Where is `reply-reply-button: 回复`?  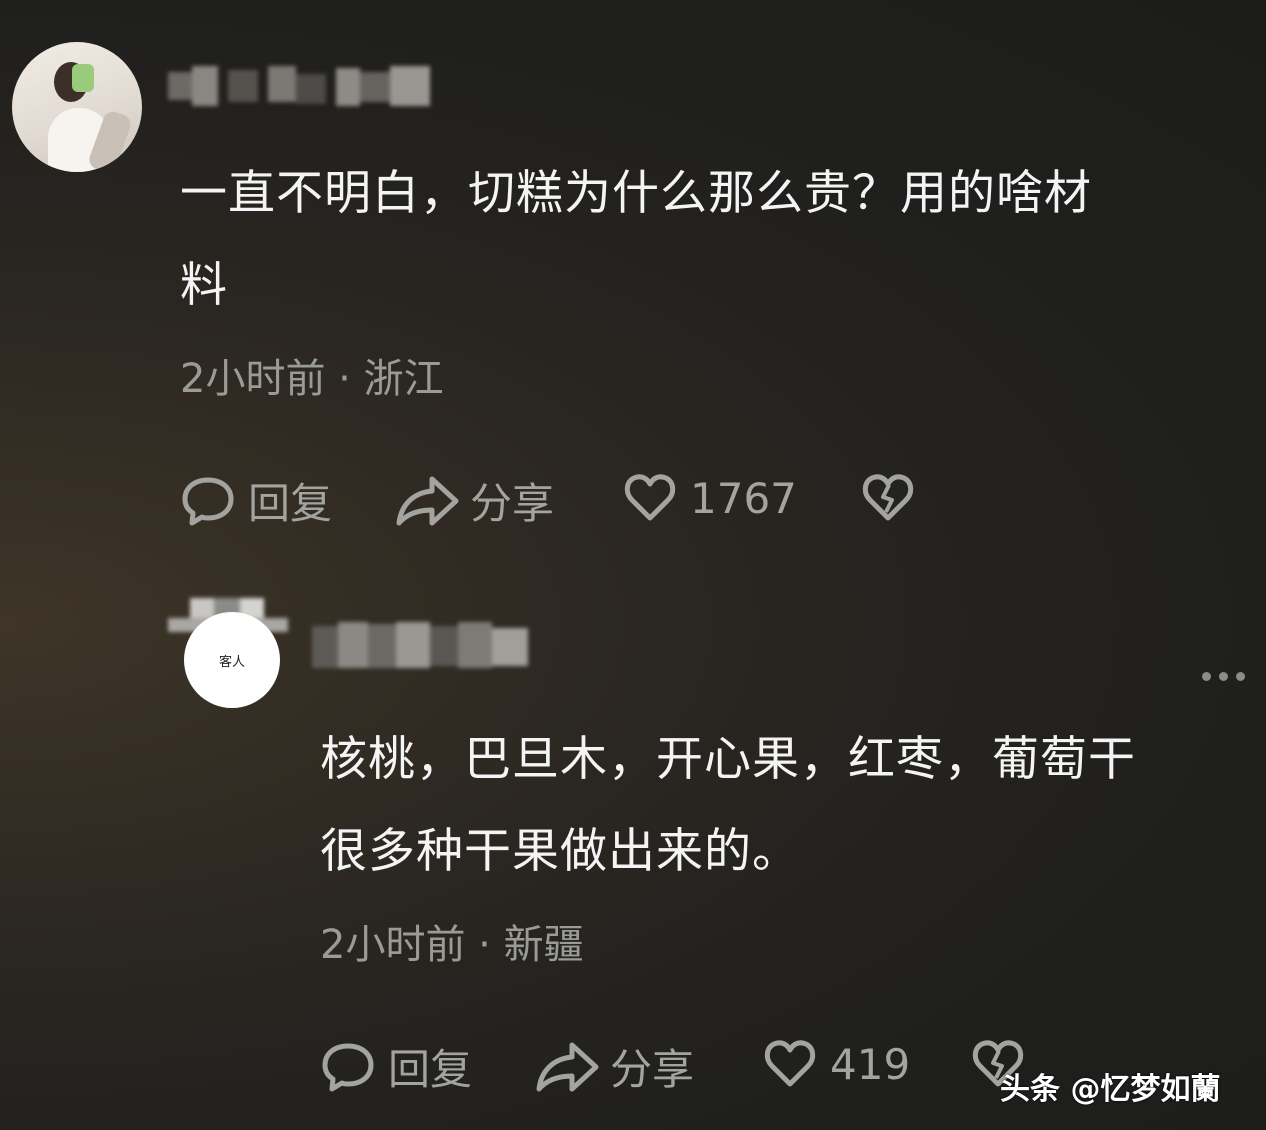 reply-reply-button: 回复 is located at coordinates (396, 1066).